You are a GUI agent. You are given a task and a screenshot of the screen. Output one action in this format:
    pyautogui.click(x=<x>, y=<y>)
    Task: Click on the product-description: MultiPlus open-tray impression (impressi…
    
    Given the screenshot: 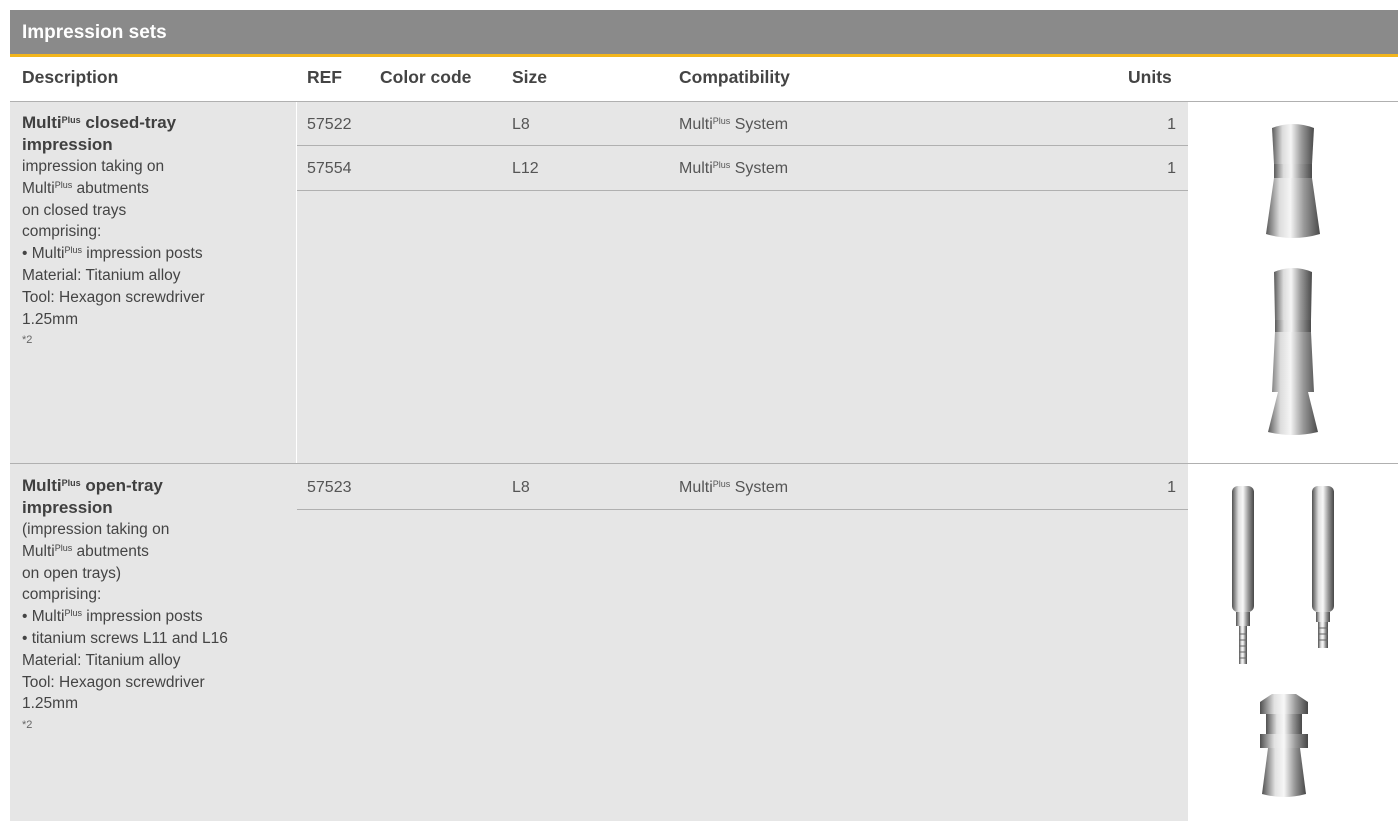 What is the action you would take?
    pyautogui.click(x=153, y=606)
    